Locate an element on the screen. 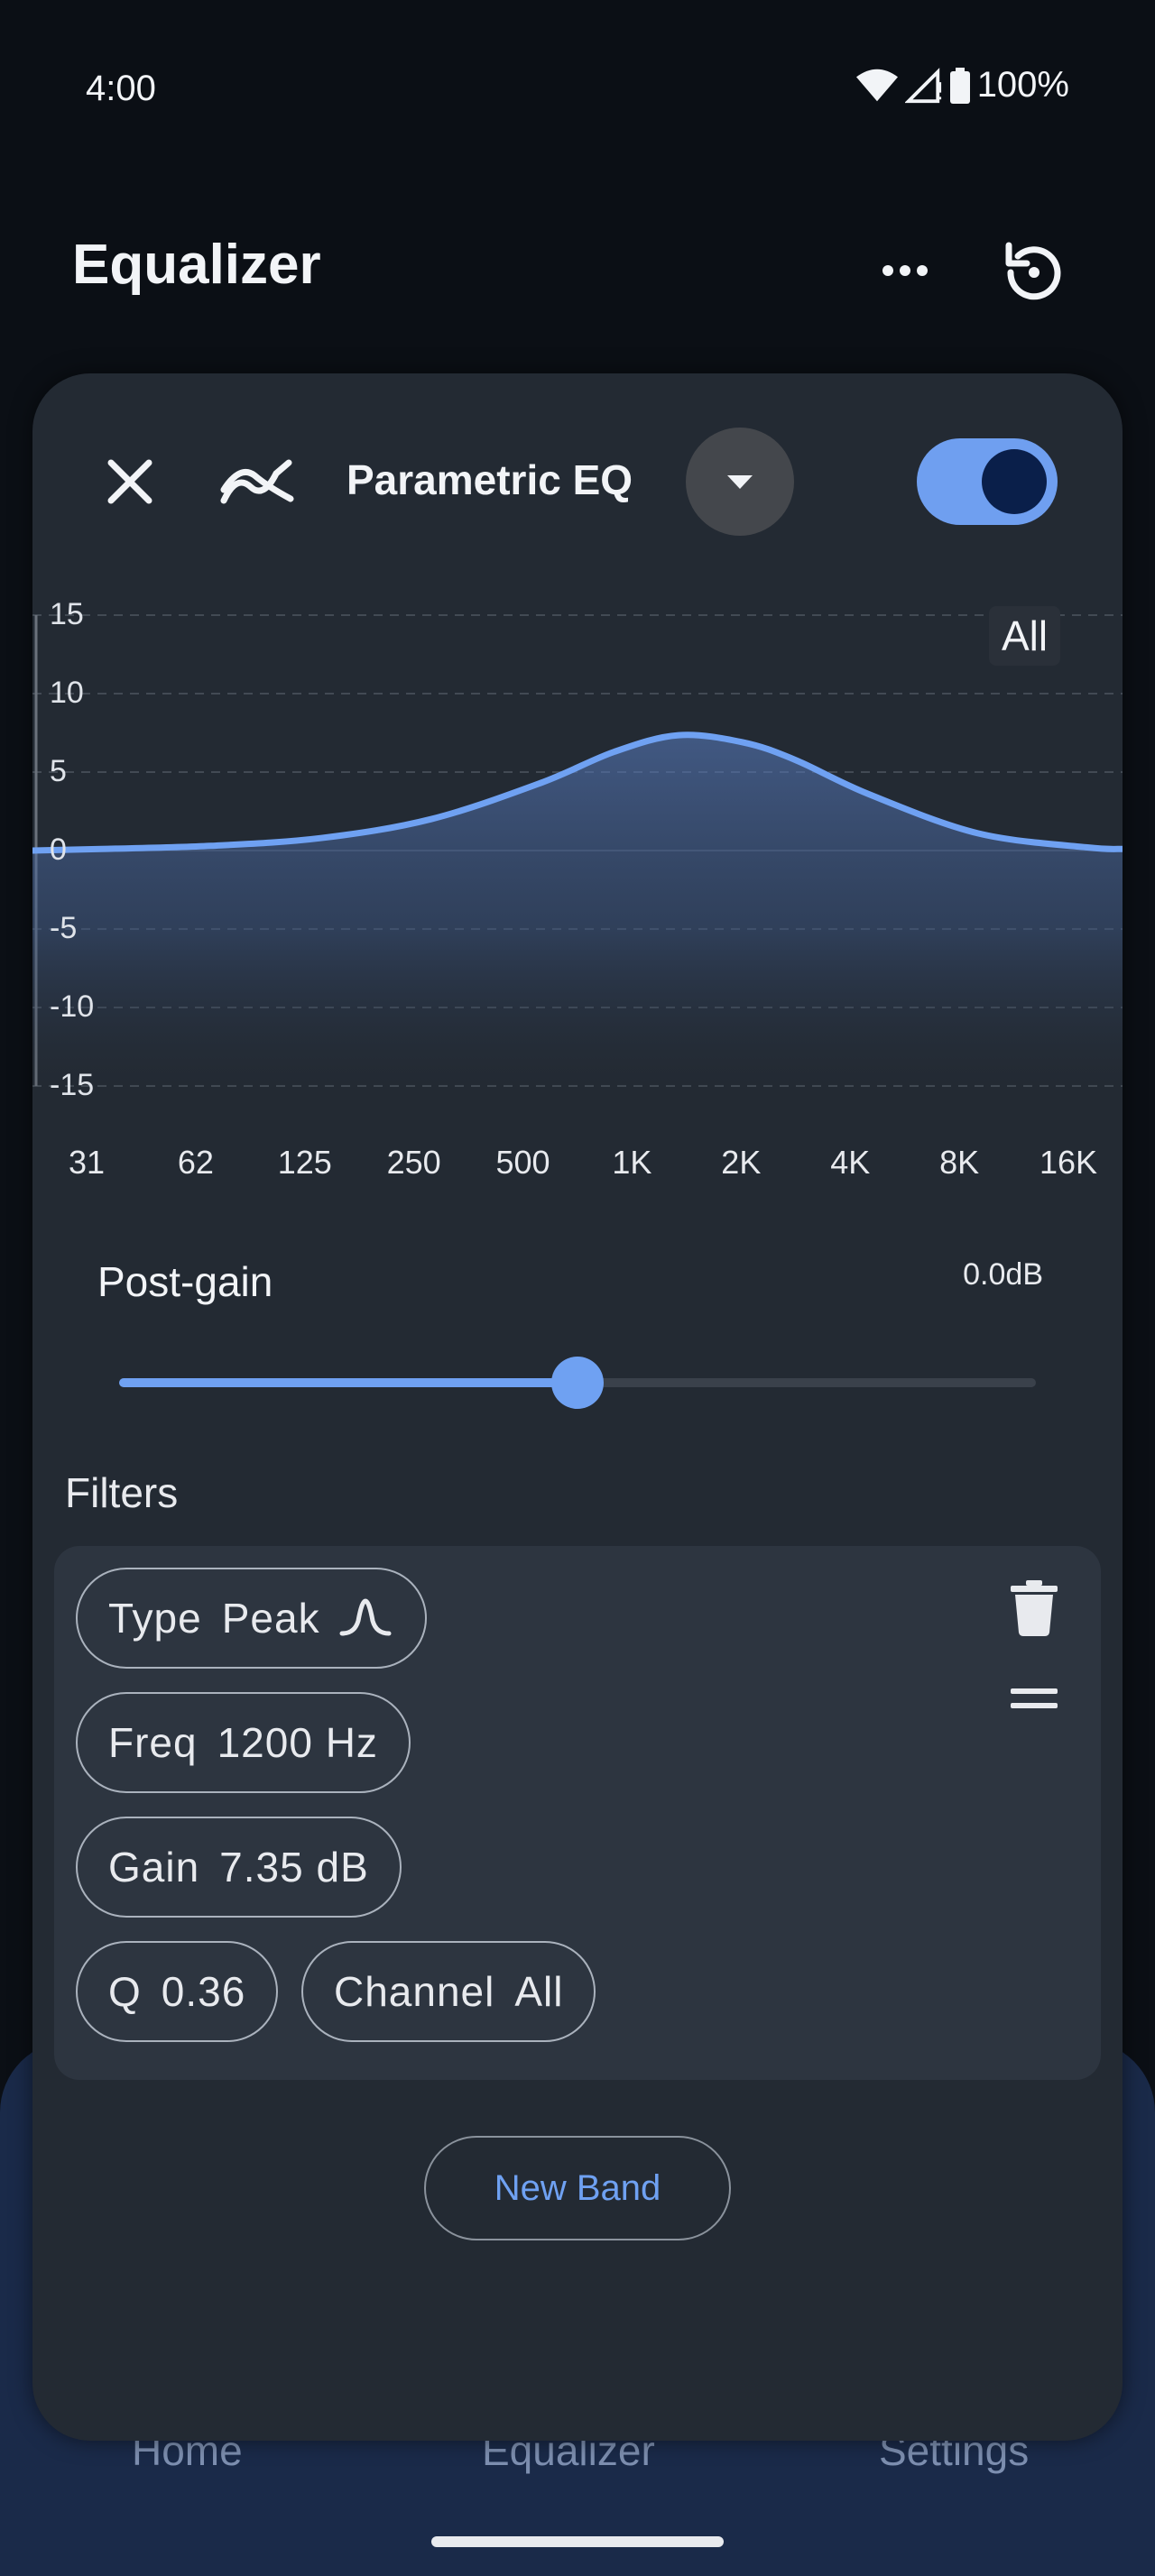  effect-enable-toggle is located at coordinates (987, 481).